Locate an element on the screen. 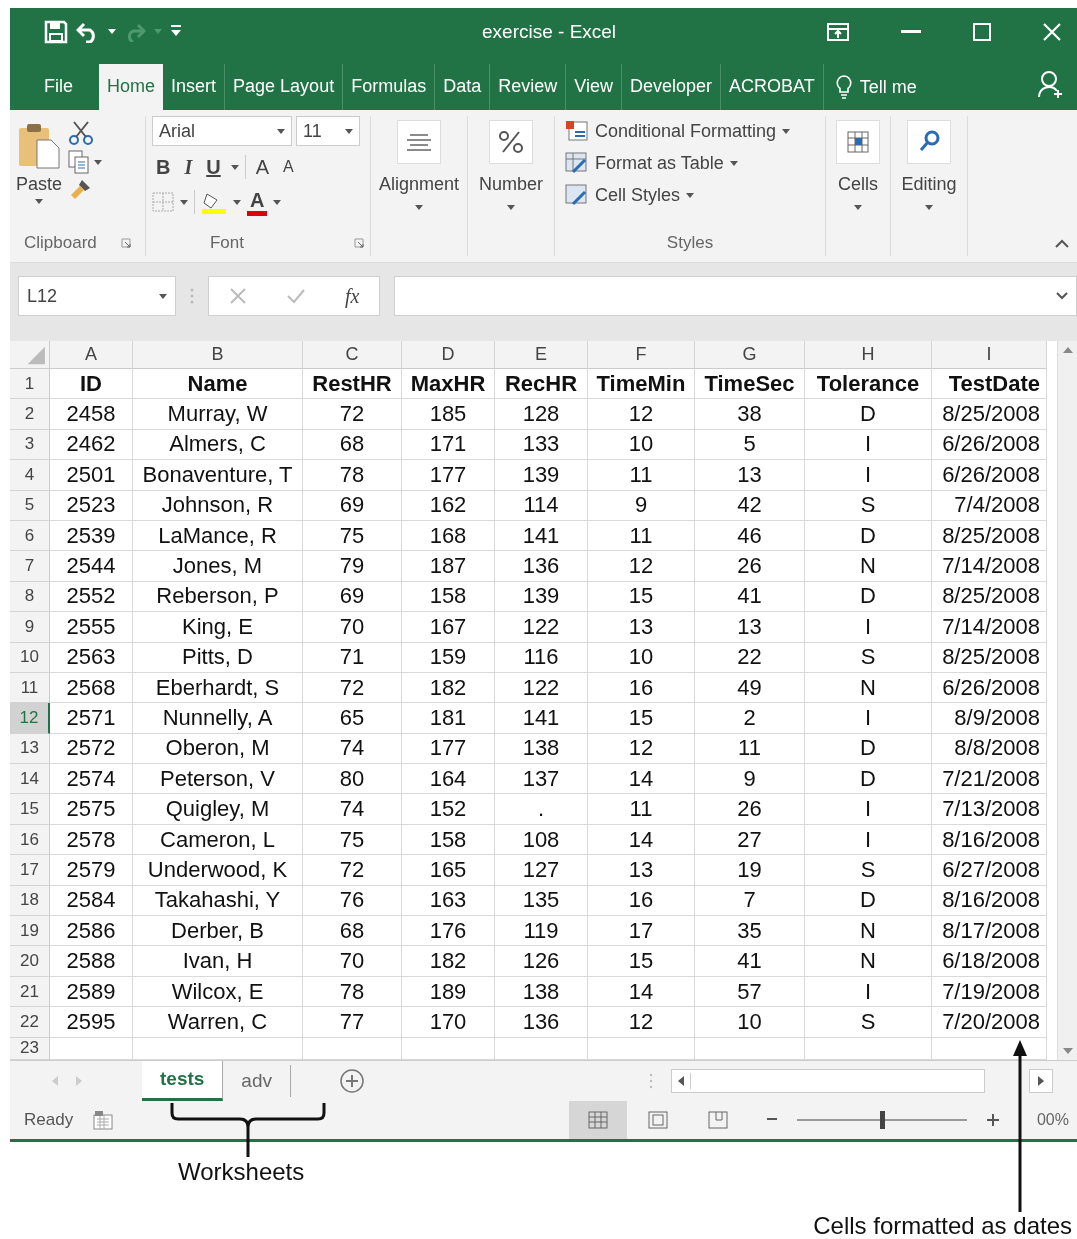 The image size is (1077, 1239). zoom-level: 00% is located at coordinates (1052, 1119).